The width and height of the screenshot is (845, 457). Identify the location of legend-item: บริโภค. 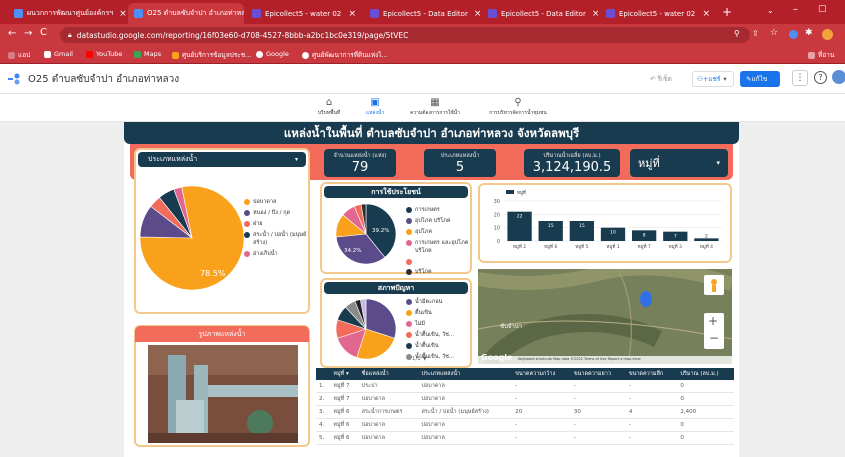
(438, 272).